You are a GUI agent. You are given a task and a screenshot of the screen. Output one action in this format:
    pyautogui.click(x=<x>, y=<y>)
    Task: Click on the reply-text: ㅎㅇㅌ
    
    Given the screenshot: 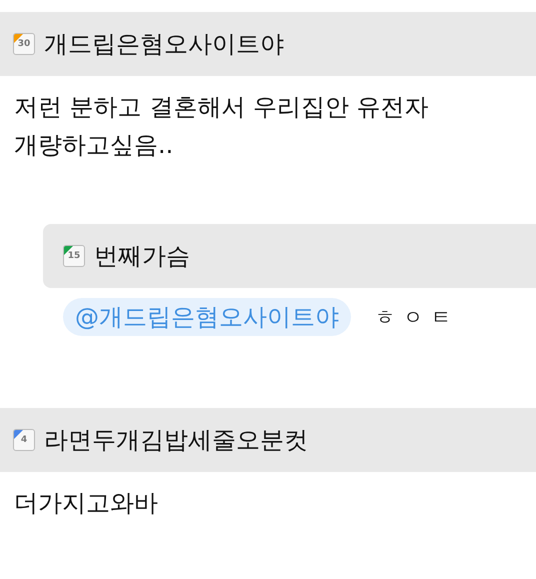 What is the action you would take?
    pyautogui.click(x=417, y=317)
    